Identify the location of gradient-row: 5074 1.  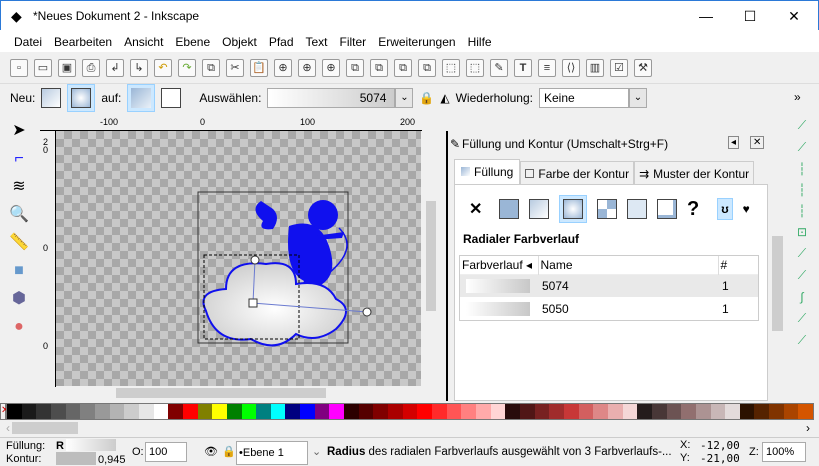
(609, 285).